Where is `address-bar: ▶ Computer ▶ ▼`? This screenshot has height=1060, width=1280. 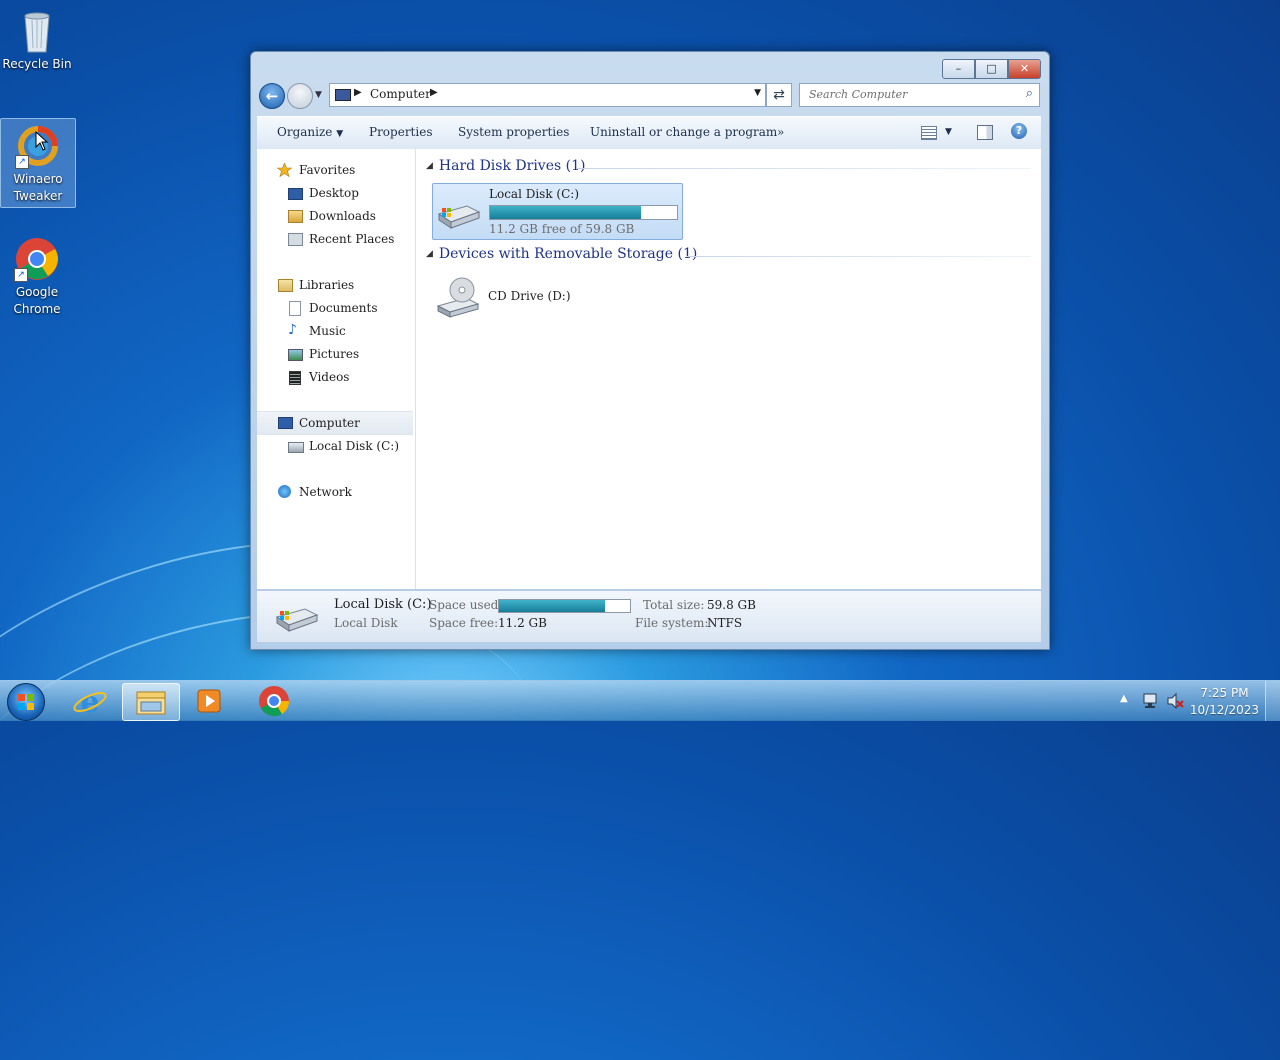 address-bar: ▶ Computer ▶ ▼ is located at coordinates (547, 95).